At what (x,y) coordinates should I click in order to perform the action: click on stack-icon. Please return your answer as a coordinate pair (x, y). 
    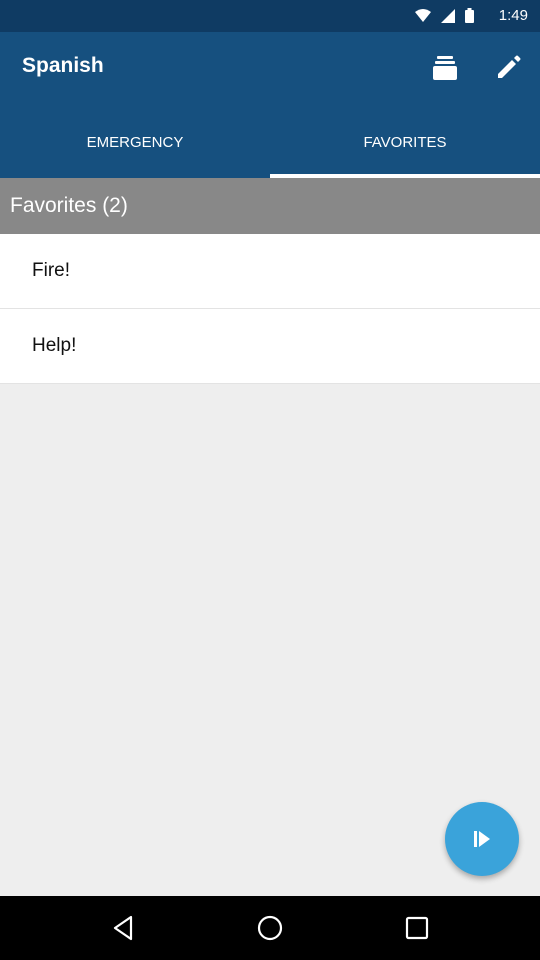
    Looking at the image, I should click on (445, 68).